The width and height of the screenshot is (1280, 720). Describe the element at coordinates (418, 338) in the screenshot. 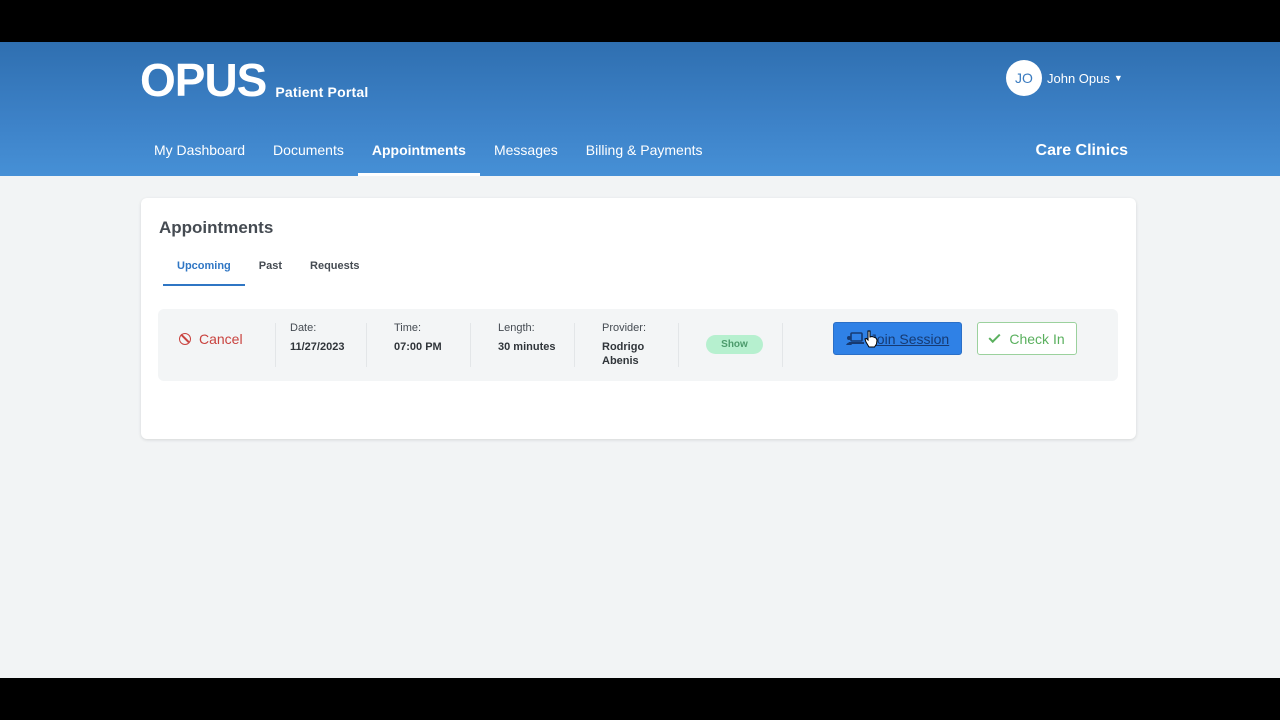

I see `time-field: Time: 07:00 PM` at that location.